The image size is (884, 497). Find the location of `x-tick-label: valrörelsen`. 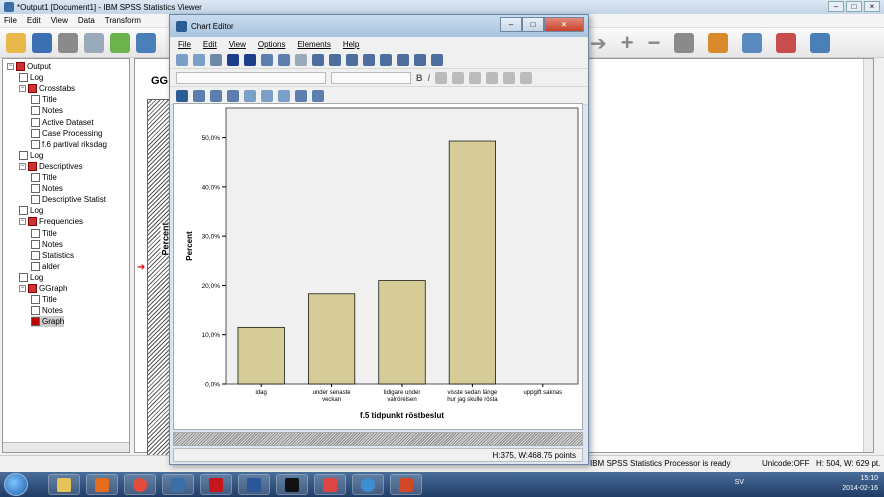

x-tick-label: valrörelsen is located at coordinates (401, 400).